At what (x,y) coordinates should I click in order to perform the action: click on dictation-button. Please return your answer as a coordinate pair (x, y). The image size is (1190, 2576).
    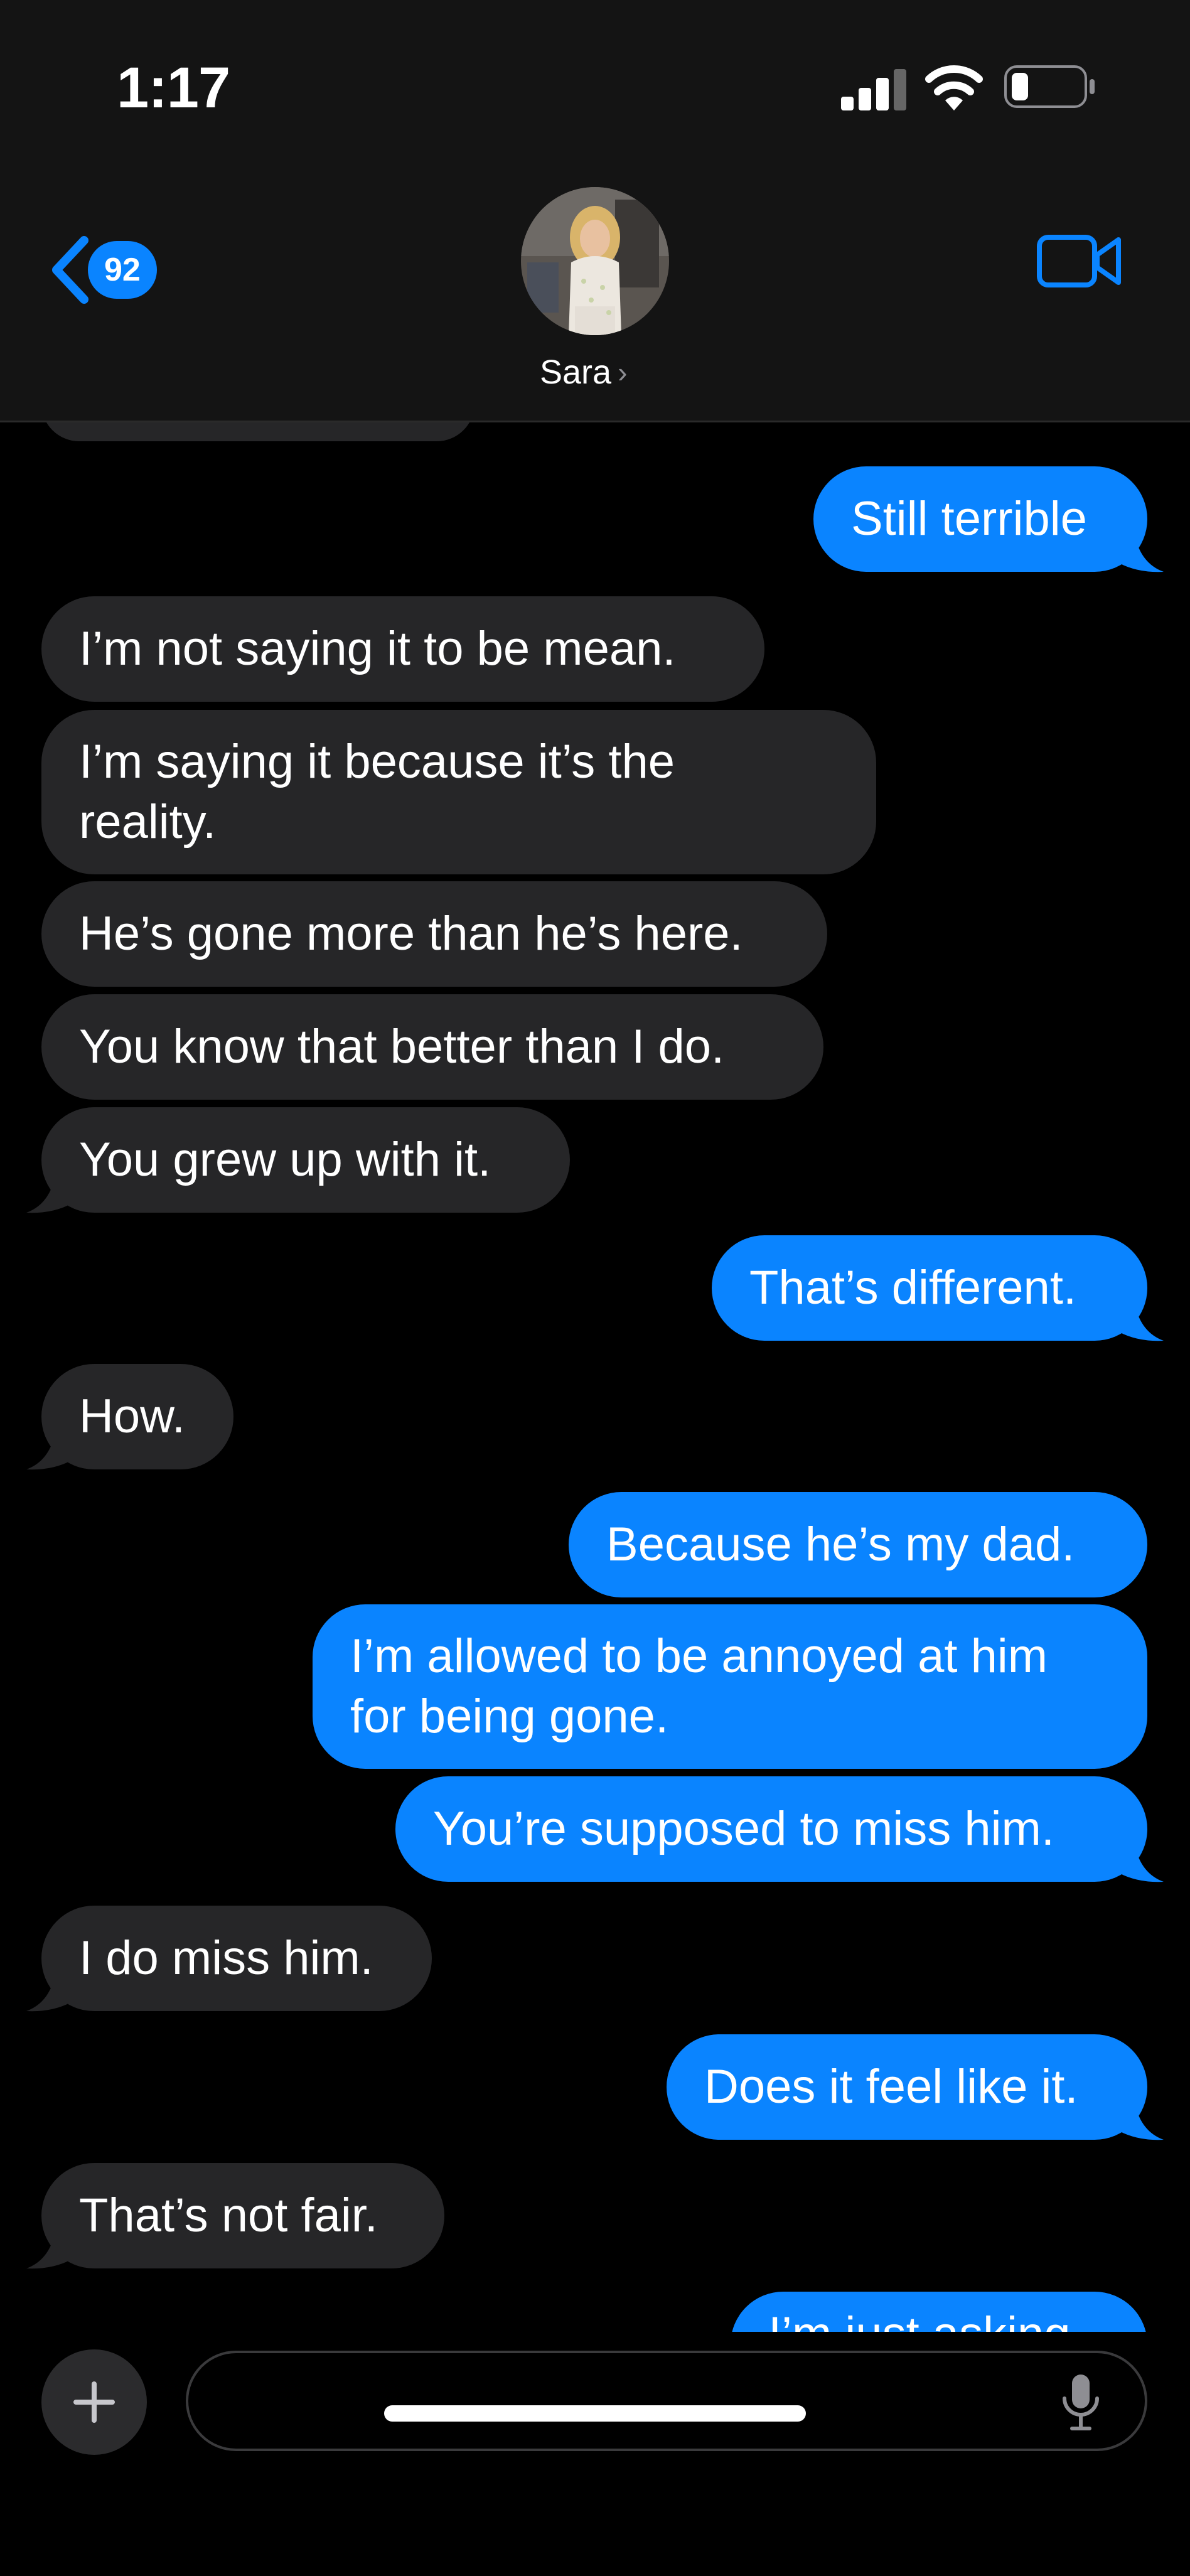
    Looking at the image, I should click on (1081, 2403).